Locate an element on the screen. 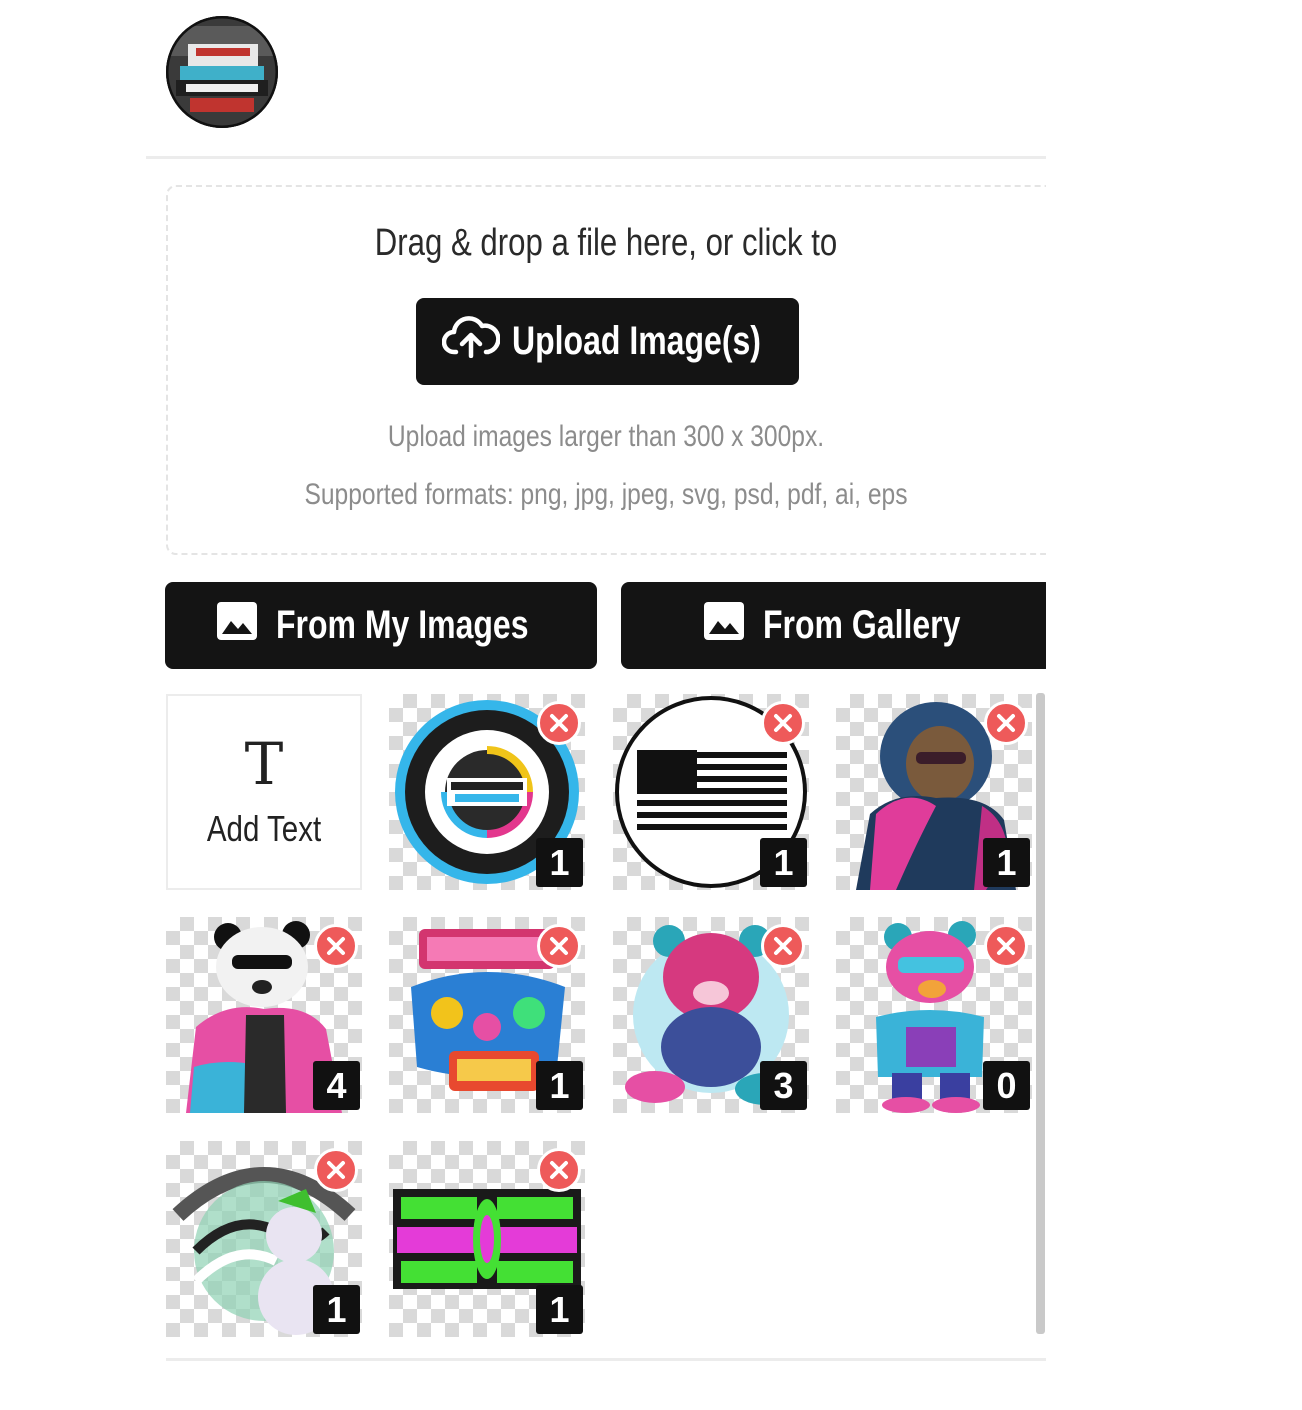 The image size is (1302, 1410). image-tile-neon-lion: 1 is located at coordinates (934, 792).